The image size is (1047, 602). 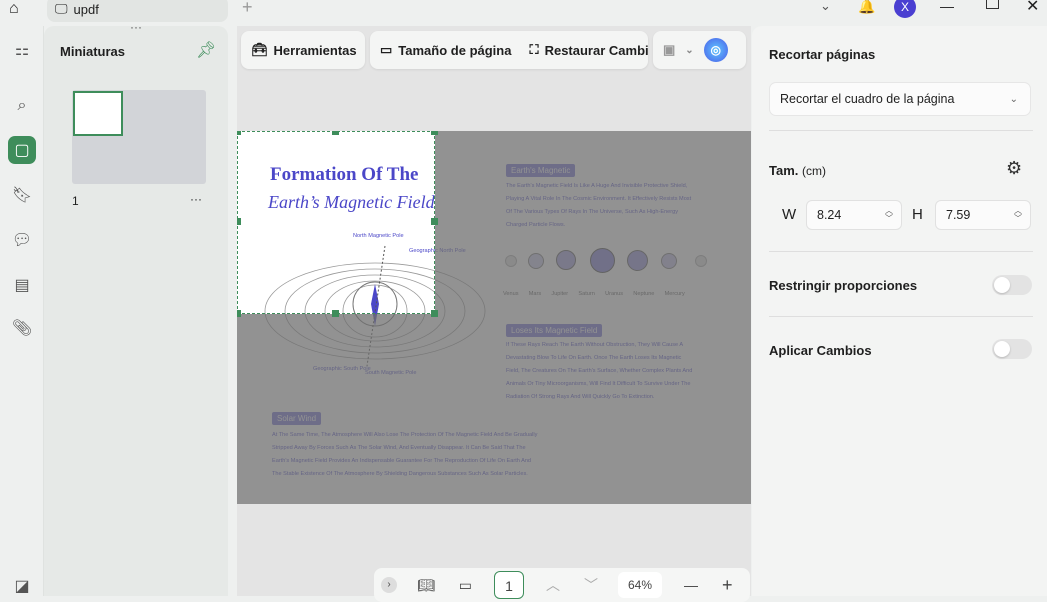 What do you see at coordinates (822, 54) in the screenshot?
I see `panel-title: Recortar páginas` at bounding box center [822, 54].